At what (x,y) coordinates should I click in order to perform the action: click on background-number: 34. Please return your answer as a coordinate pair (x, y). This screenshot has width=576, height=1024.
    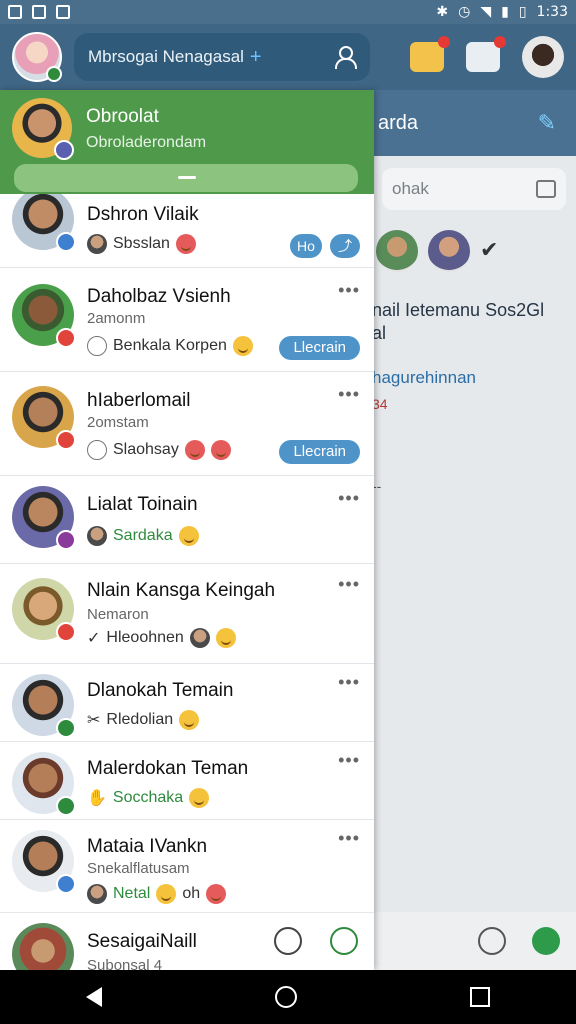
    Looking at the image, I should click on (380, 404).